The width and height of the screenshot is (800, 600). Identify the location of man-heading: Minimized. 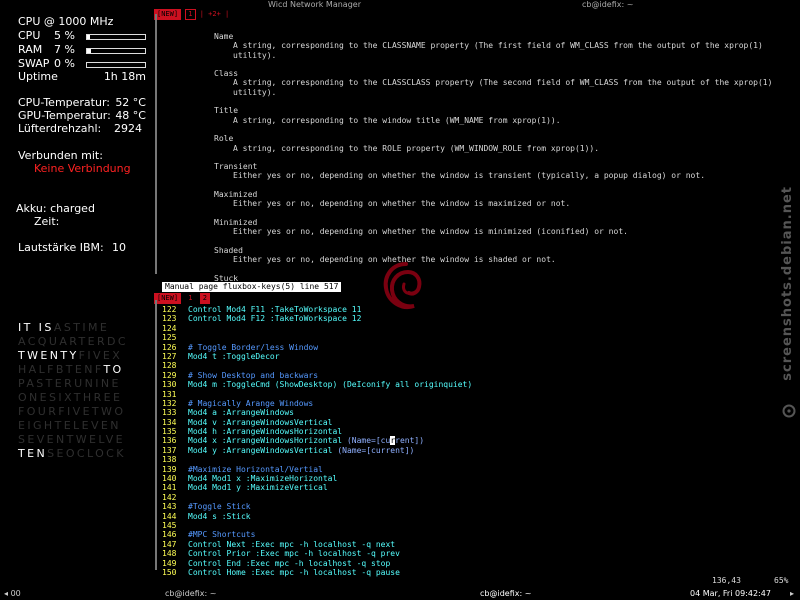
(236, 222).